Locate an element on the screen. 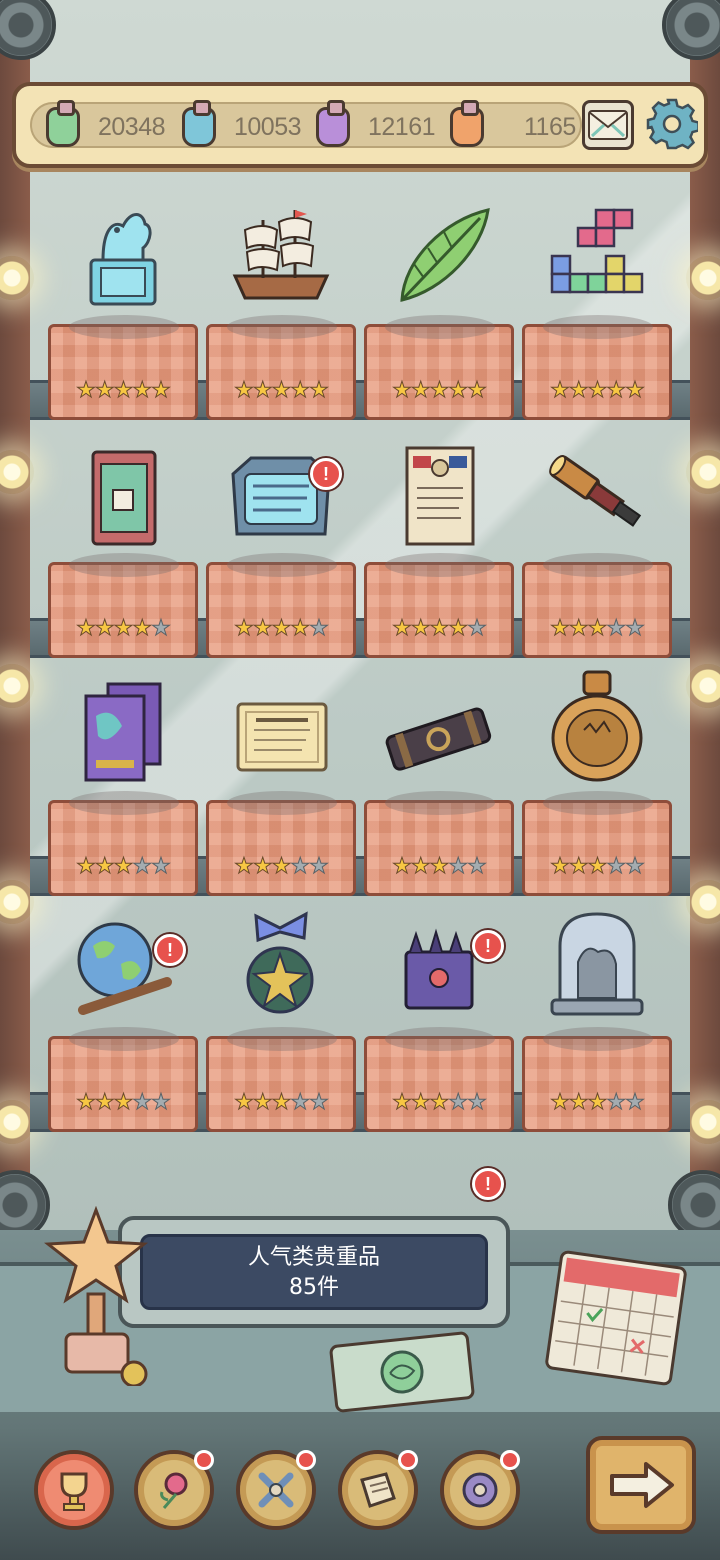 The width and height of the screenshot is (720, 1560). collection-item-sailing-ship-model: ★★★★★ is located at coordinates (281, 300).